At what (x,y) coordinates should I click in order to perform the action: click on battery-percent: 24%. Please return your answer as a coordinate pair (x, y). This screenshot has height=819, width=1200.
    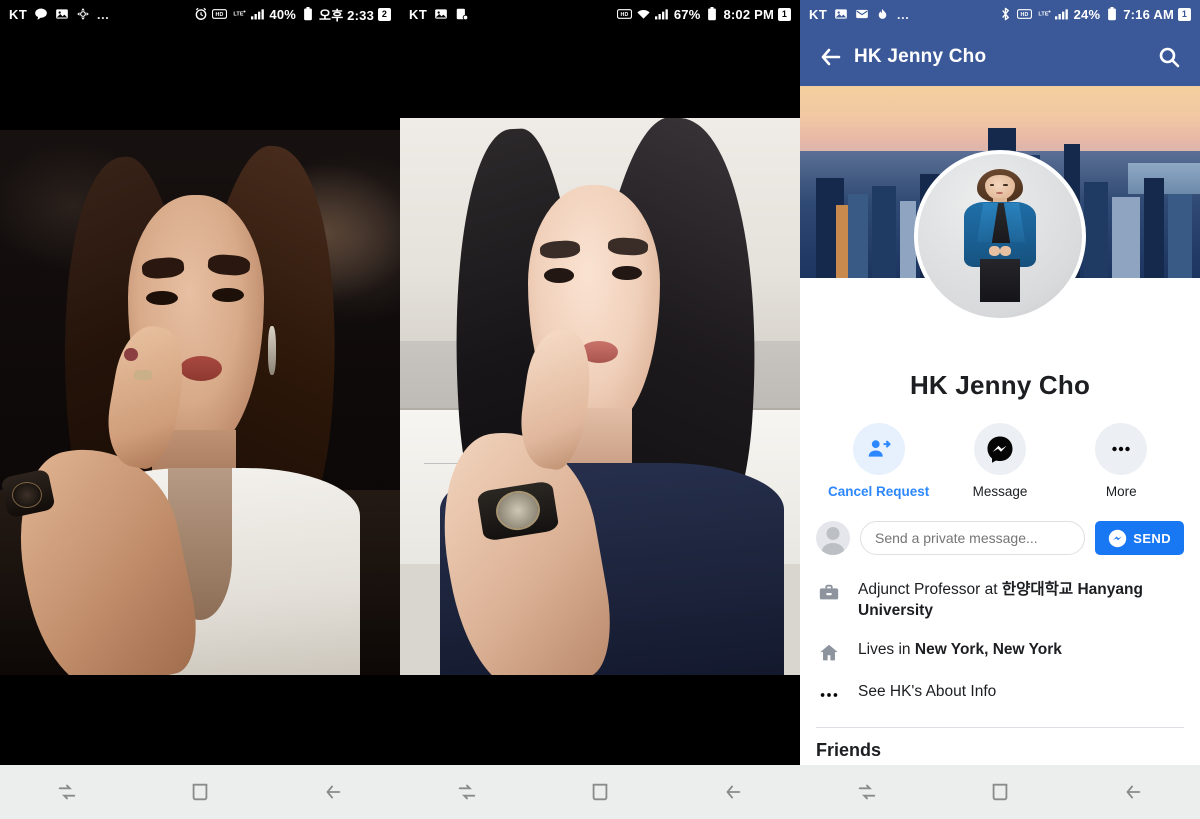
    Looking at the image, I should click on (1087, 14).